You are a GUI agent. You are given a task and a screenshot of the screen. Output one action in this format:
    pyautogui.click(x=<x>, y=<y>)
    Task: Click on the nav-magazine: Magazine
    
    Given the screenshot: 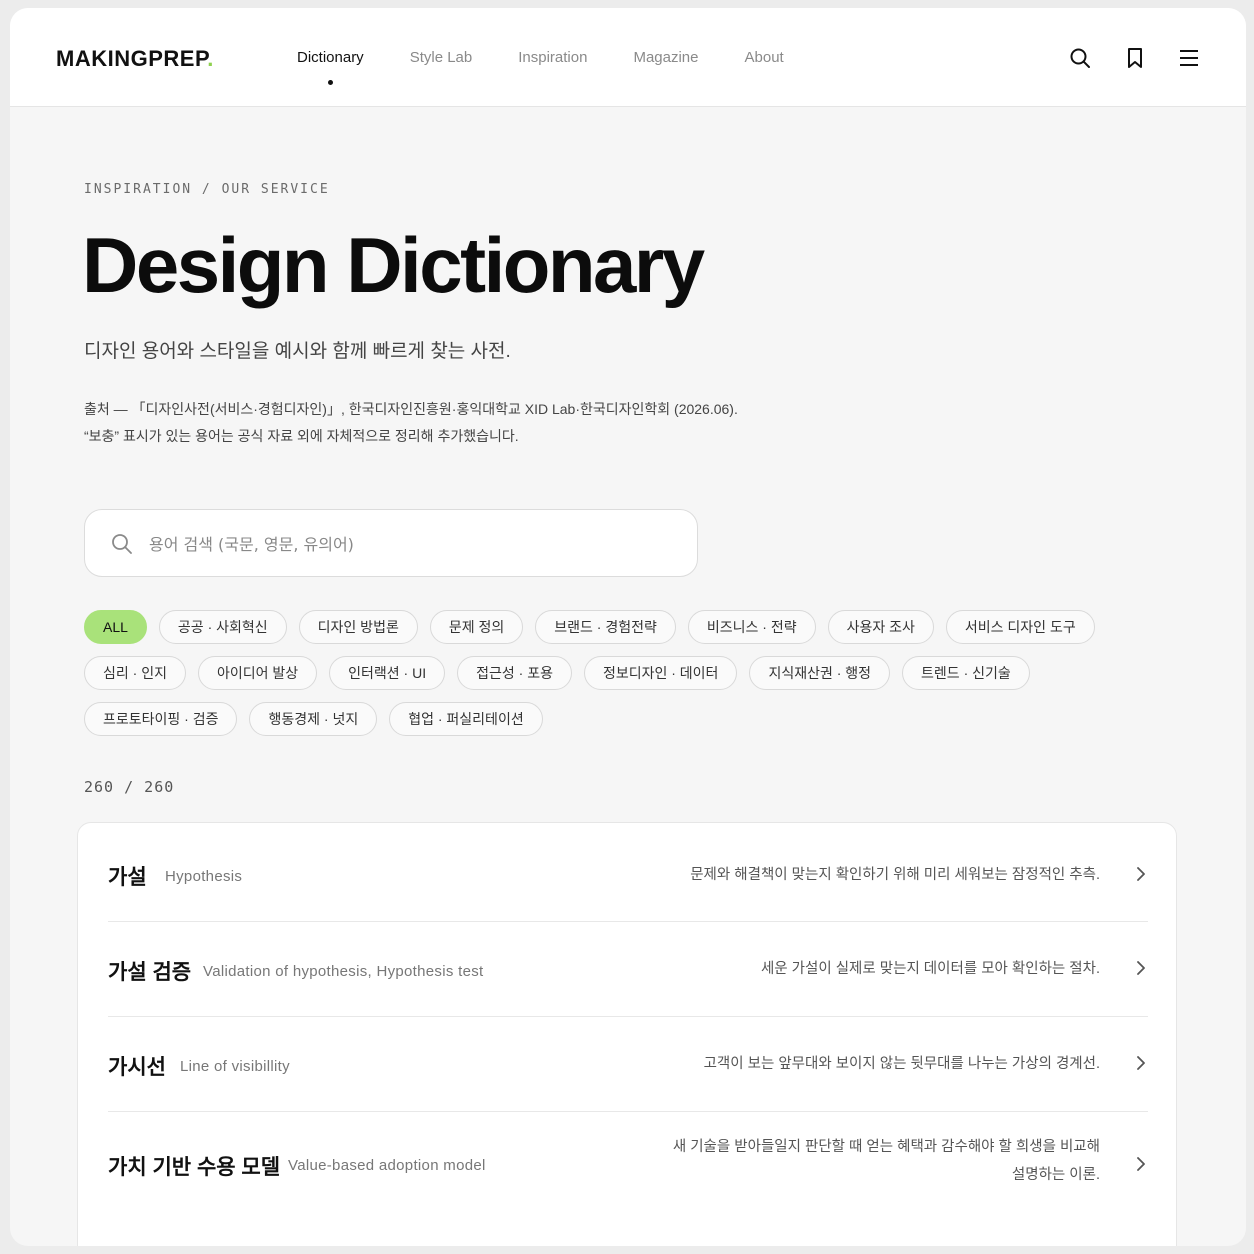 What is the action you would take?
    pyautogui.click(x=665, y=57)
    